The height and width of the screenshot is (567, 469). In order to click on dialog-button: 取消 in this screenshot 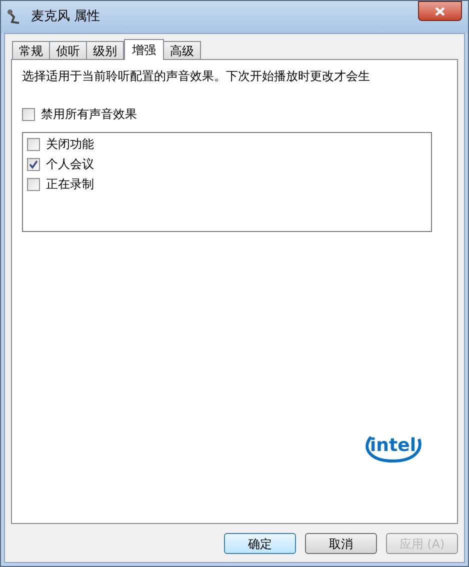, I will do `click(341, 543)`.